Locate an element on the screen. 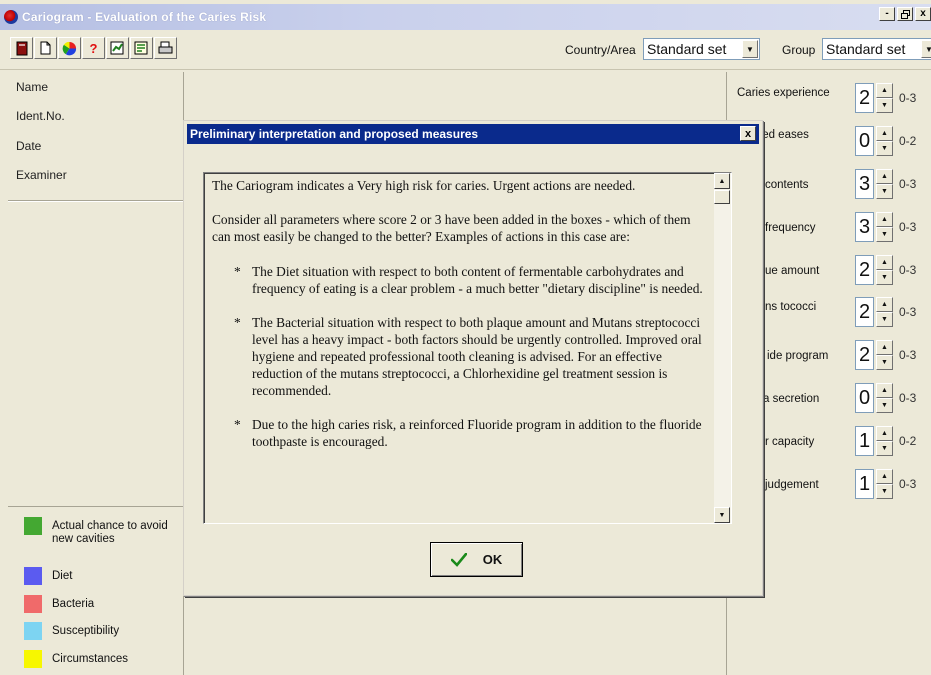 The image size is (931, 675). legend-label: Bacteria is located at coordinates (73, 604).